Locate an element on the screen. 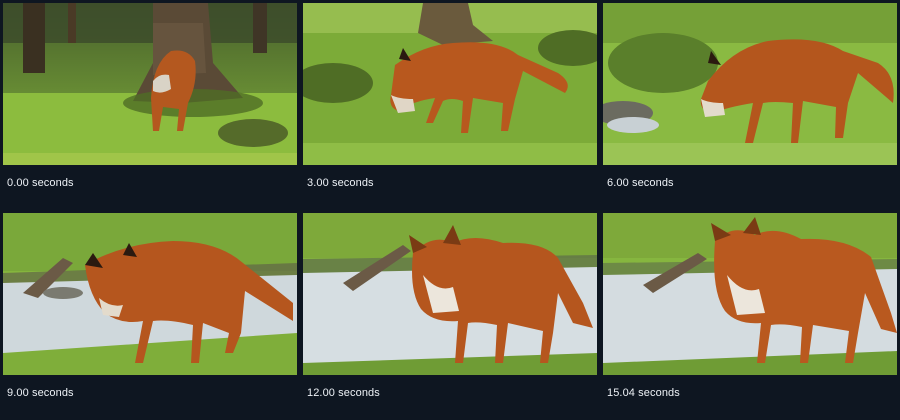  frame-timestamp: 0.00 seconds is located at coordinates (40, 183).